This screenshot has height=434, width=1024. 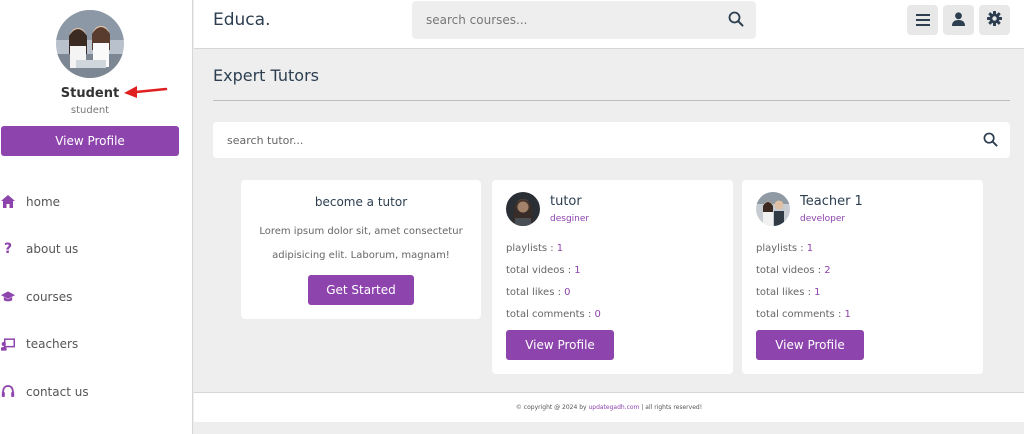 I want to click on footer-copyright: © copyright @ 2024 by, so click(x=552, y=407).